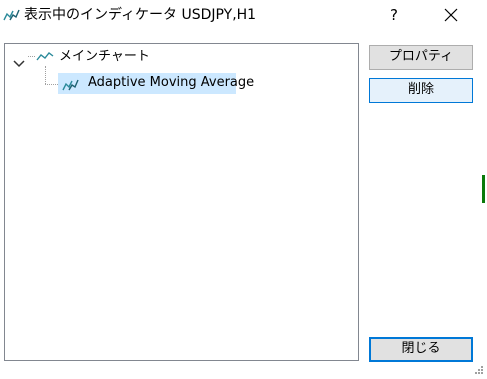 The height and width of the screenshot is (379, 487). I want to click on tree-node-label: メインチャート, so click(104, 56).